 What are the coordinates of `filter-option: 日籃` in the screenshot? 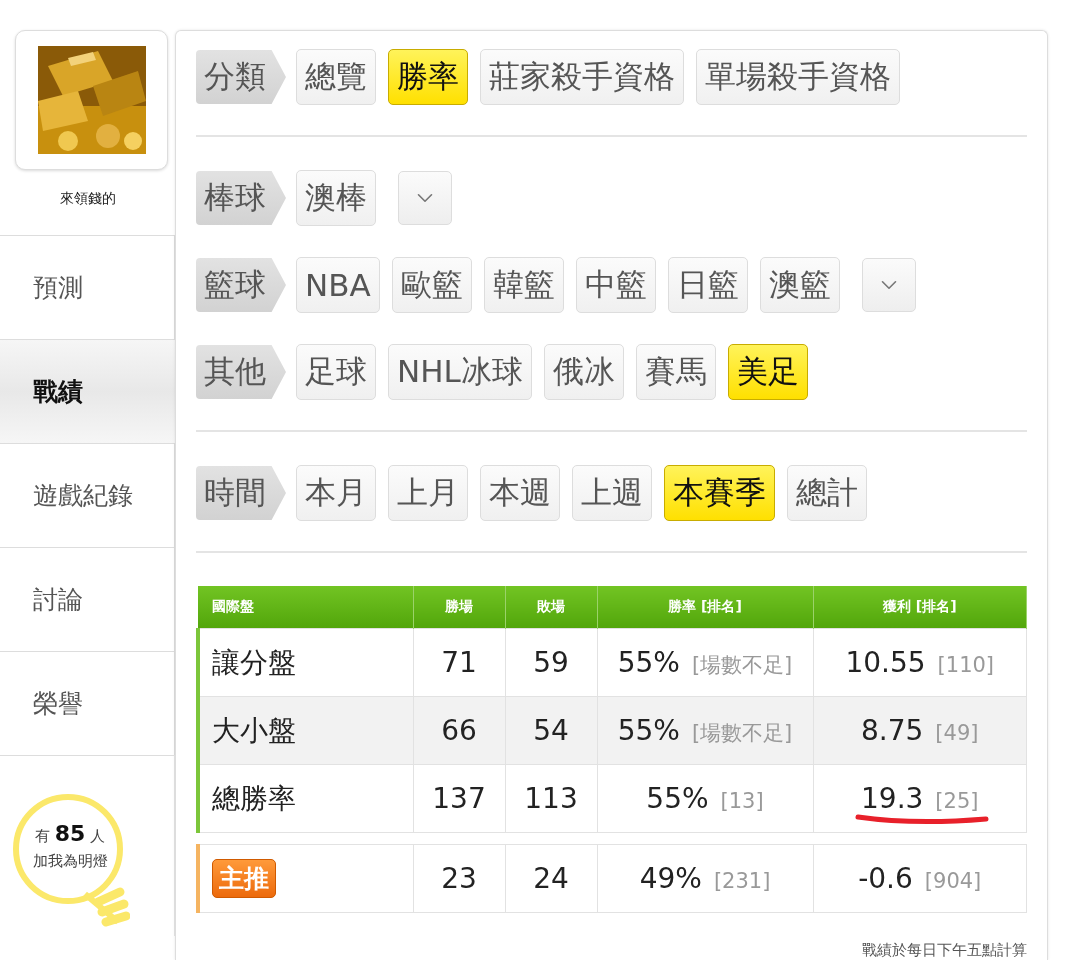 It's located at (707, 285).